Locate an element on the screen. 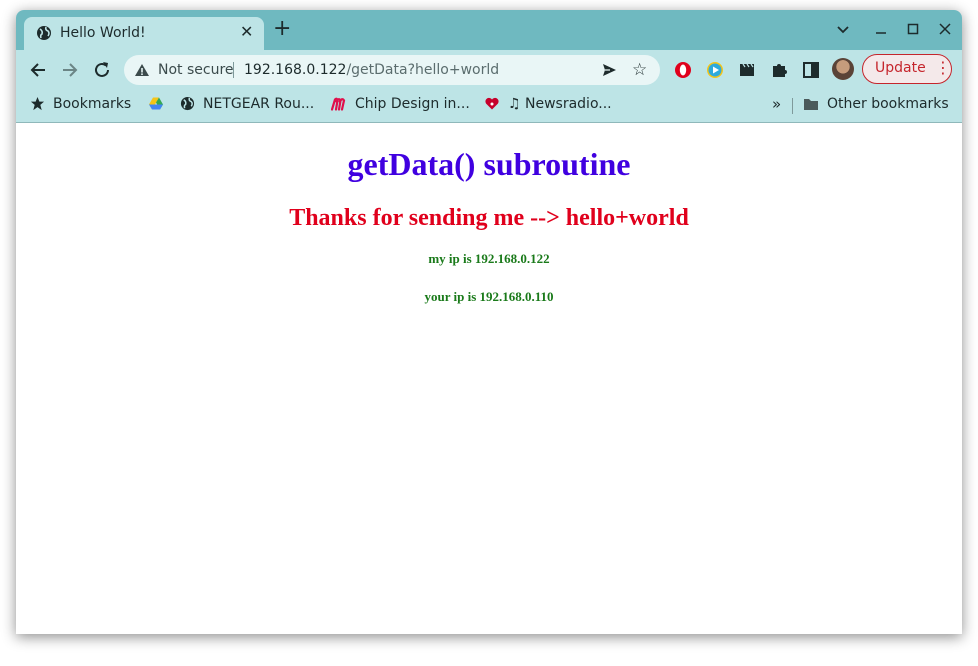 Image resolution: width=978 pixels, height=666 pixels. extensions-puzzle-icon is located at coordinates (779, 70).